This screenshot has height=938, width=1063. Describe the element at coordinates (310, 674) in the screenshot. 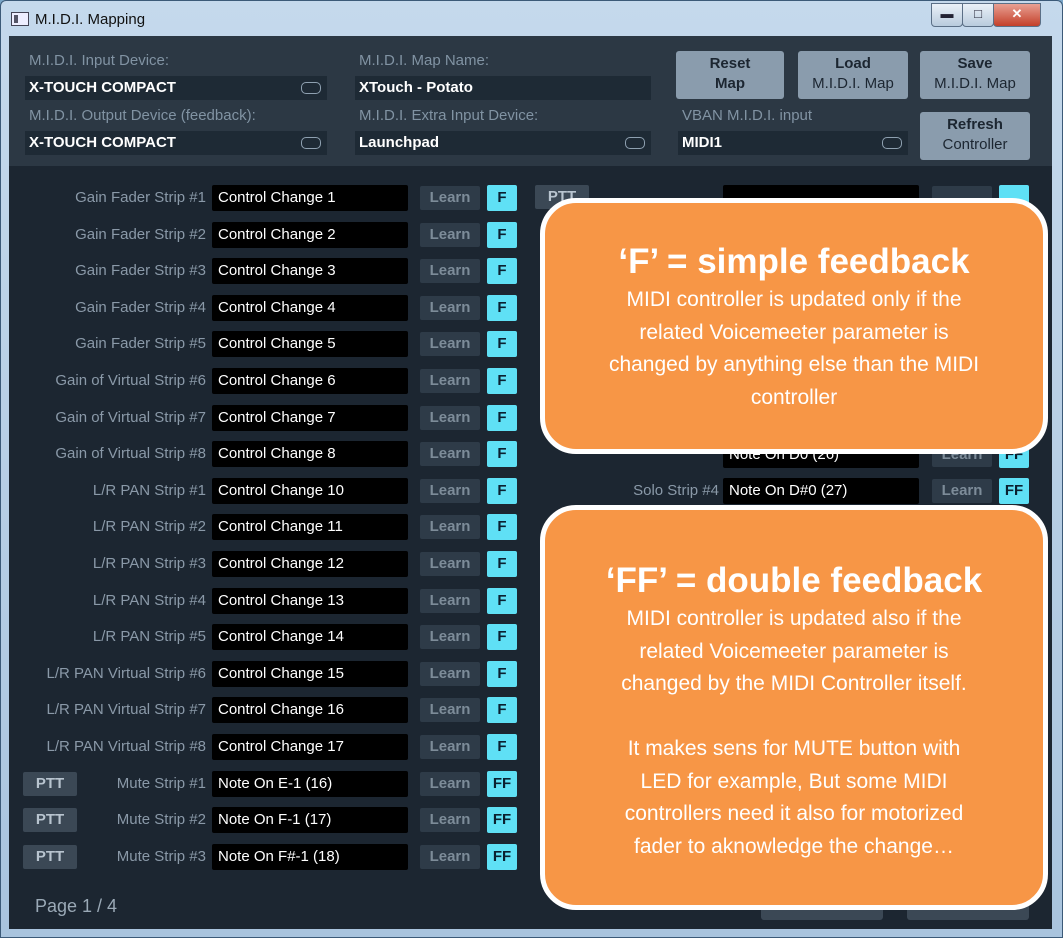

I see `mapping-value: Control Change 15` at that location.